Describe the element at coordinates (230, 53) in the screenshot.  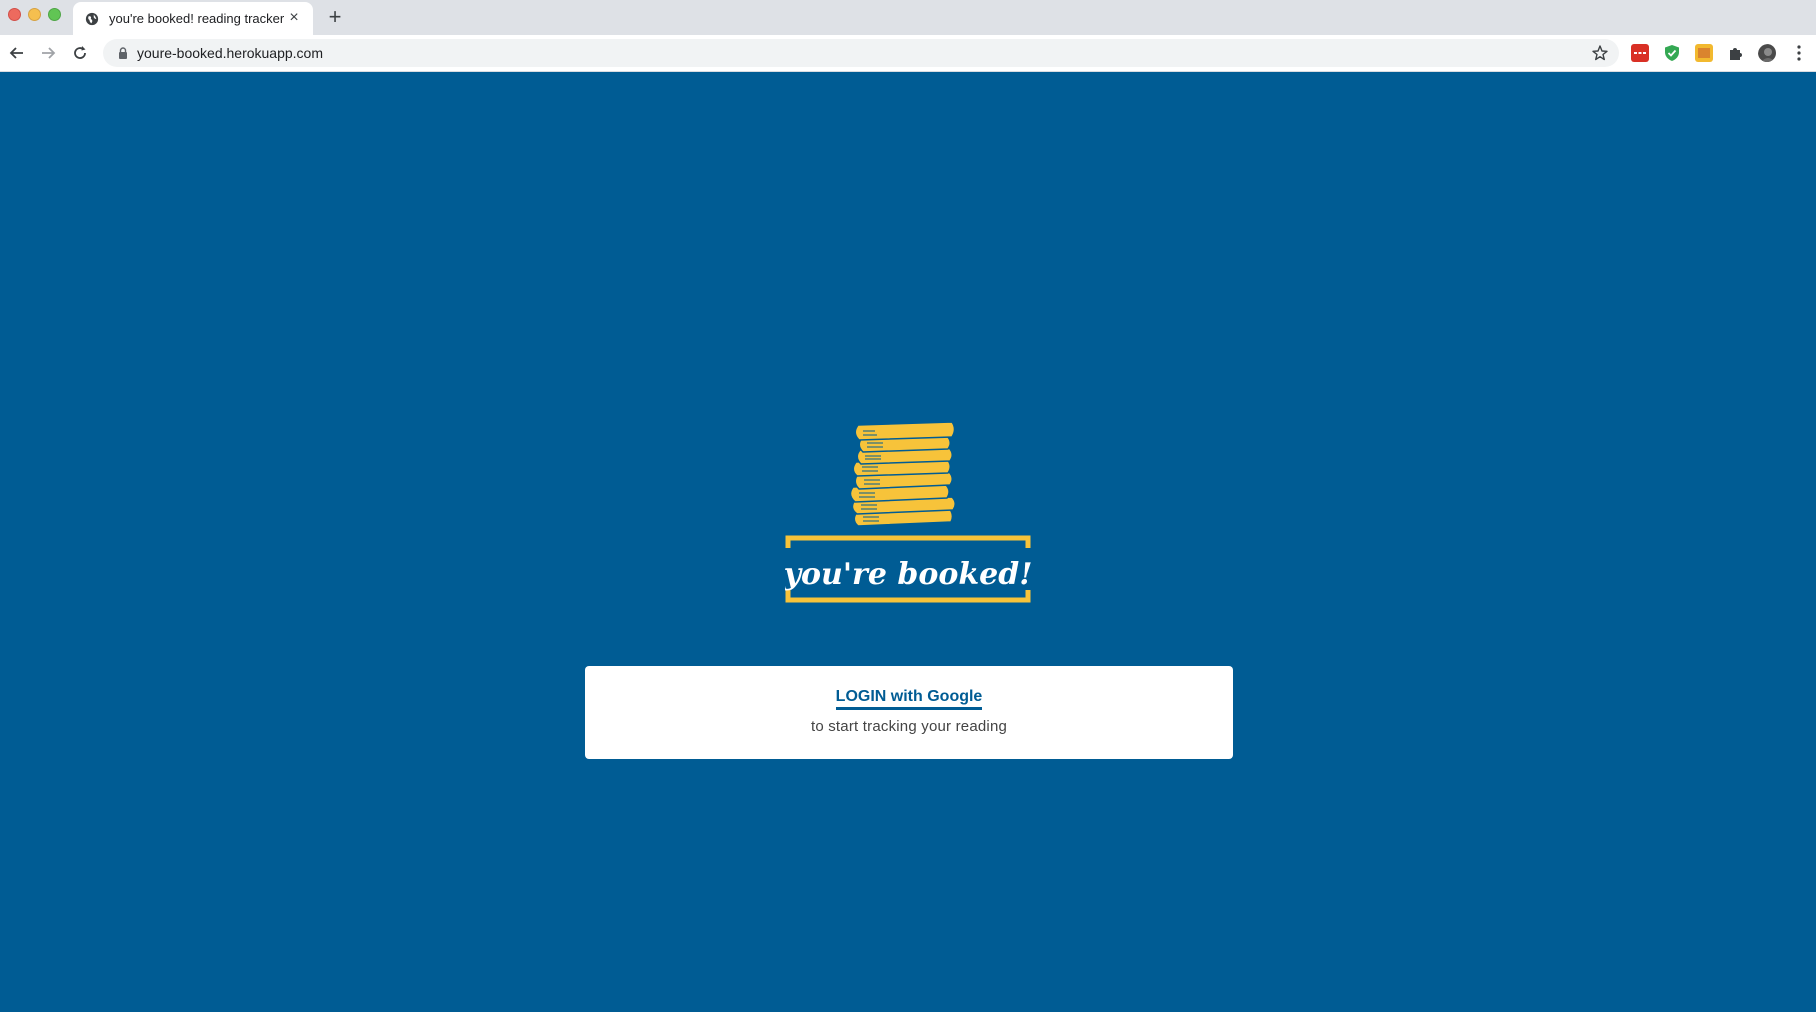
I see `url-text: youre-booked.herokuapp.com` at that location.